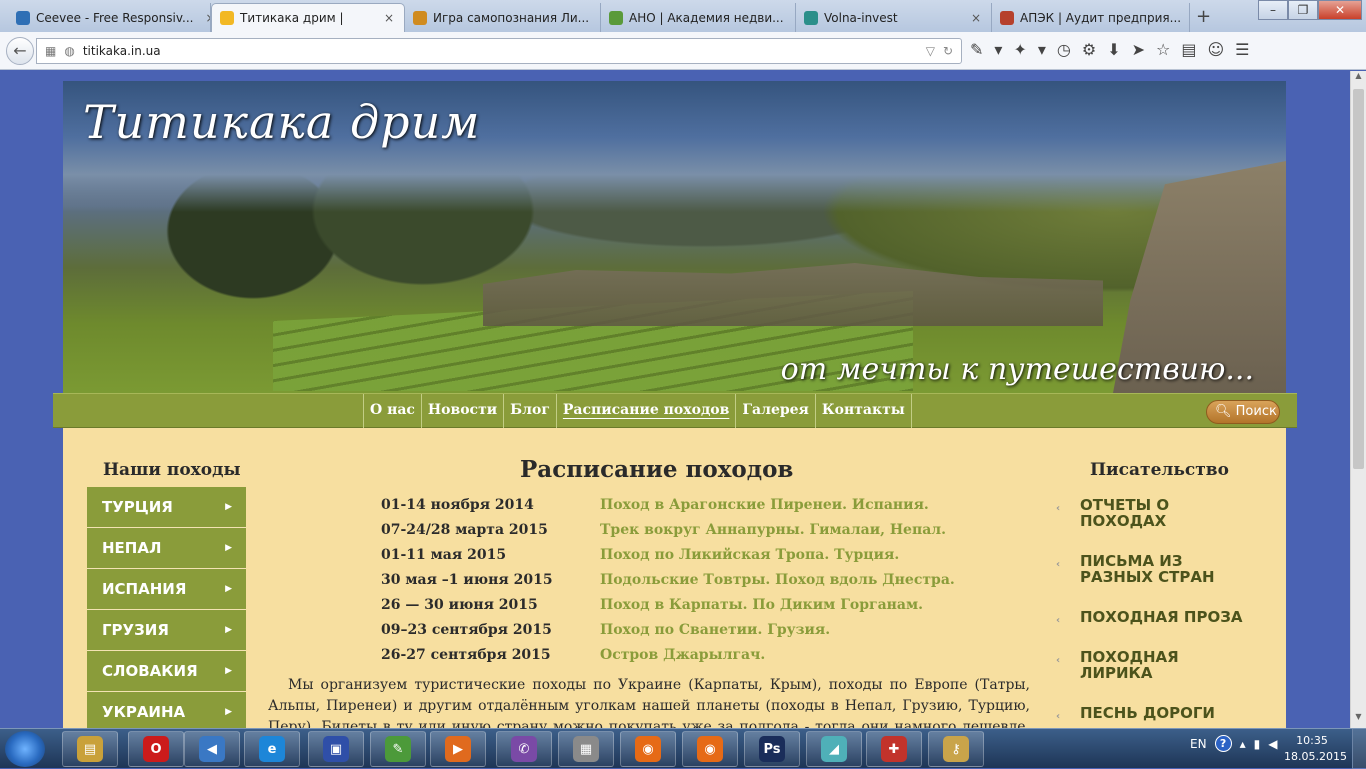  I want to click on left-menu-item: ТУРЦИЯ ▶, so click(166, 507).